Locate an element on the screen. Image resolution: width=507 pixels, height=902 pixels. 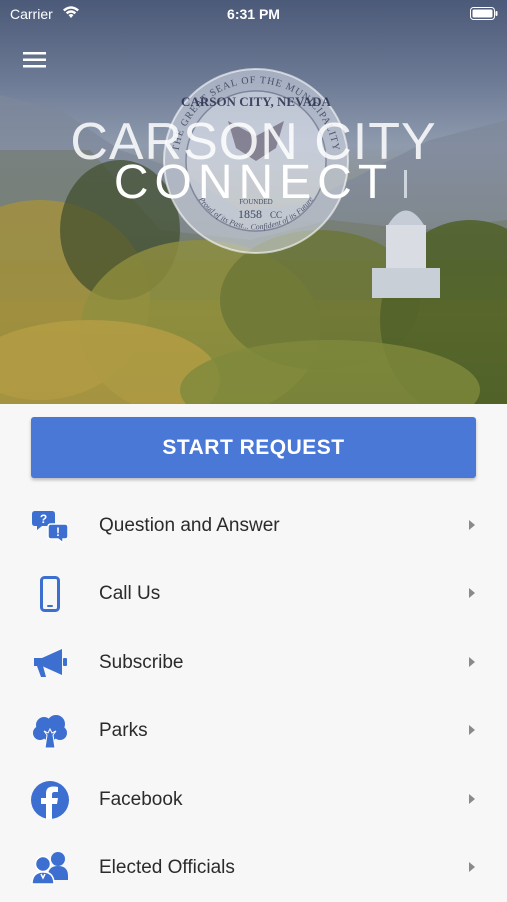
hamburger-icon is located at coordinates (34, 60).